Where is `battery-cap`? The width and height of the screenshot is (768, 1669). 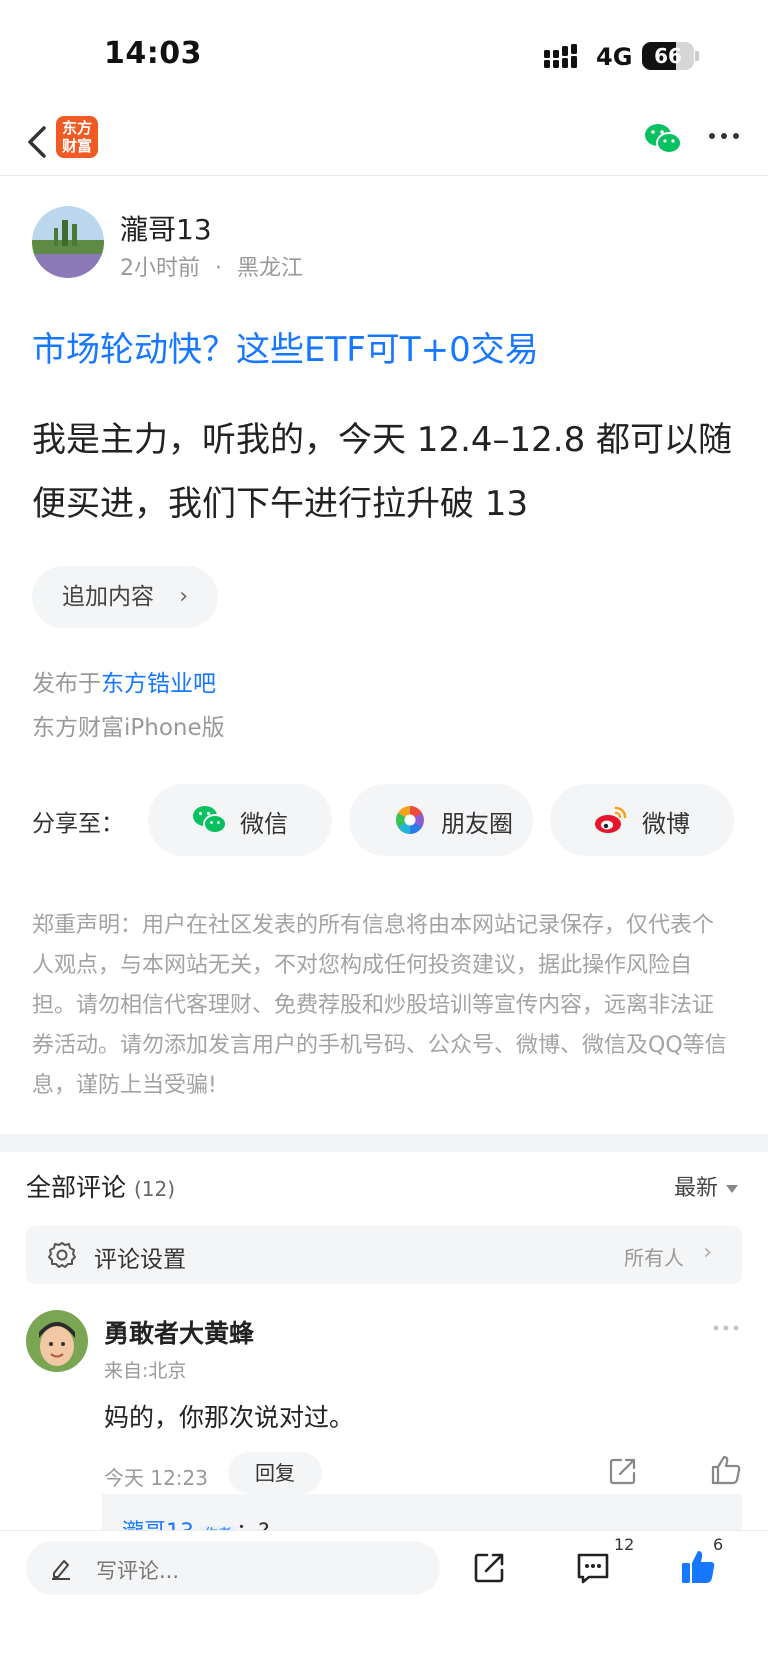
battery-cap is located at coordinates (697, 56).